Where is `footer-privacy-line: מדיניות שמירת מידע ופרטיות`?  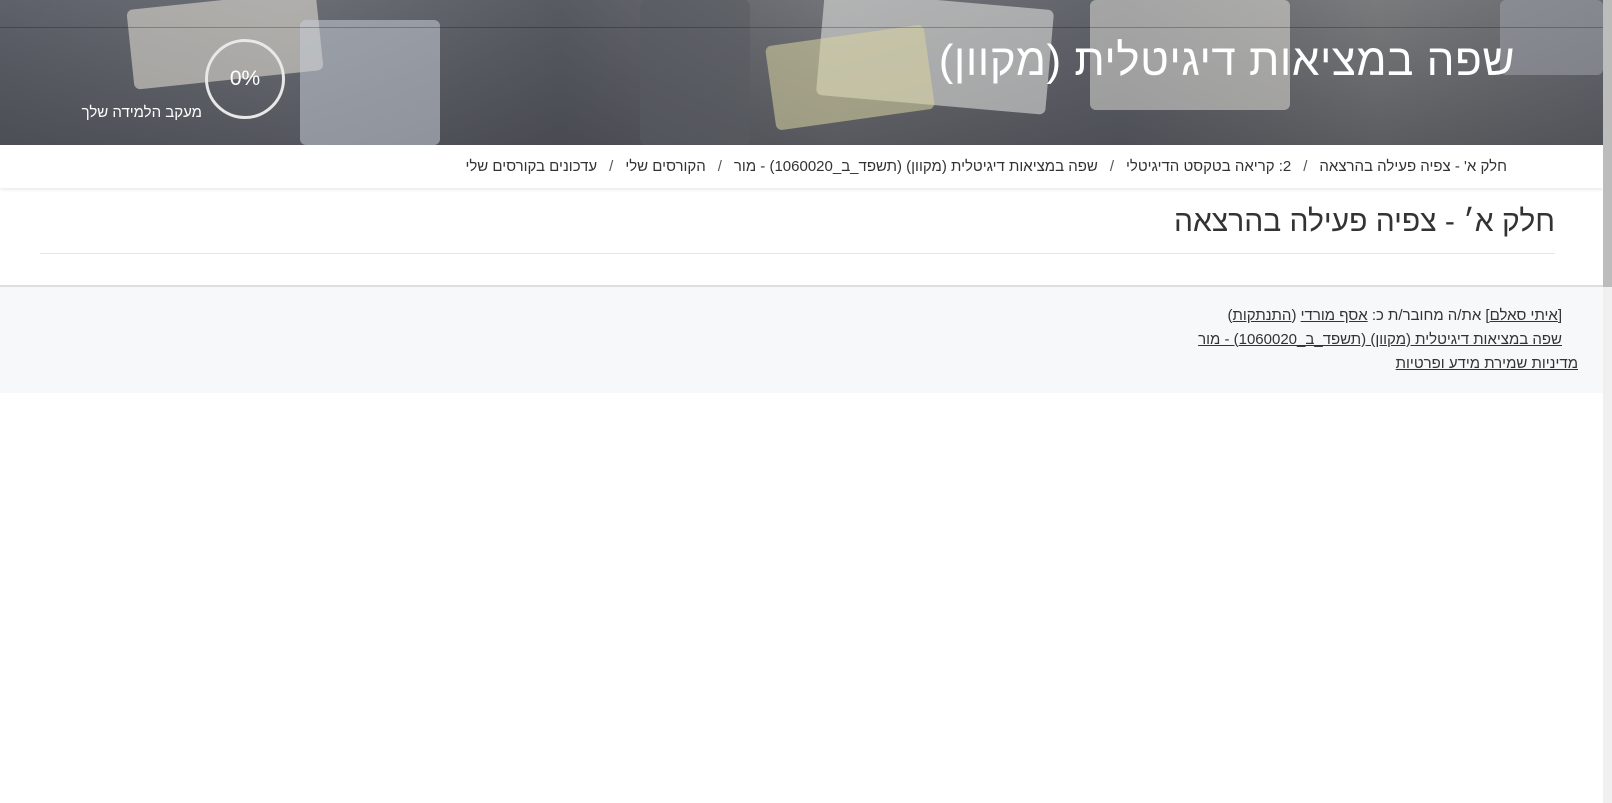 footer-privacy-line: מדיניות שמירת מידע ופרטיות is located at coordinates (1487, 363).